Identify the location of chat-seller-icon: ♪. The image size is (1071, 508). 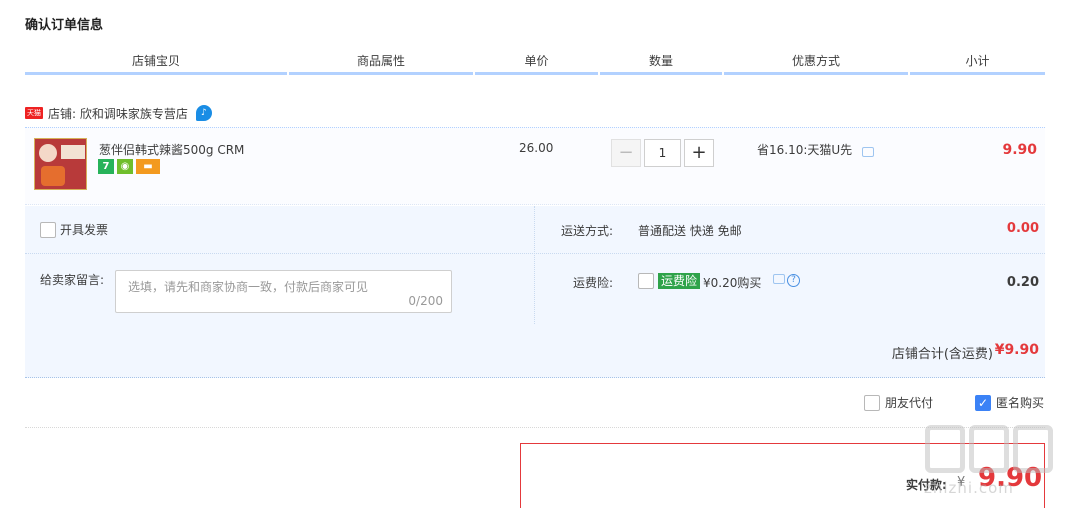
(203, 113).